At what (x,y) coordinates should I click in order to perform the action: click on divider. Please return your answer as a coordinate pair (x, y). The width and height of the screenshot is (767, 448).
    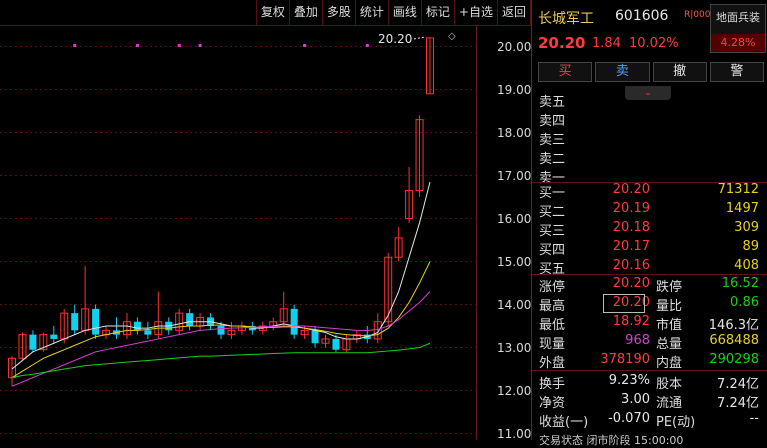
    Looking at the image, I should click on (649, 370).